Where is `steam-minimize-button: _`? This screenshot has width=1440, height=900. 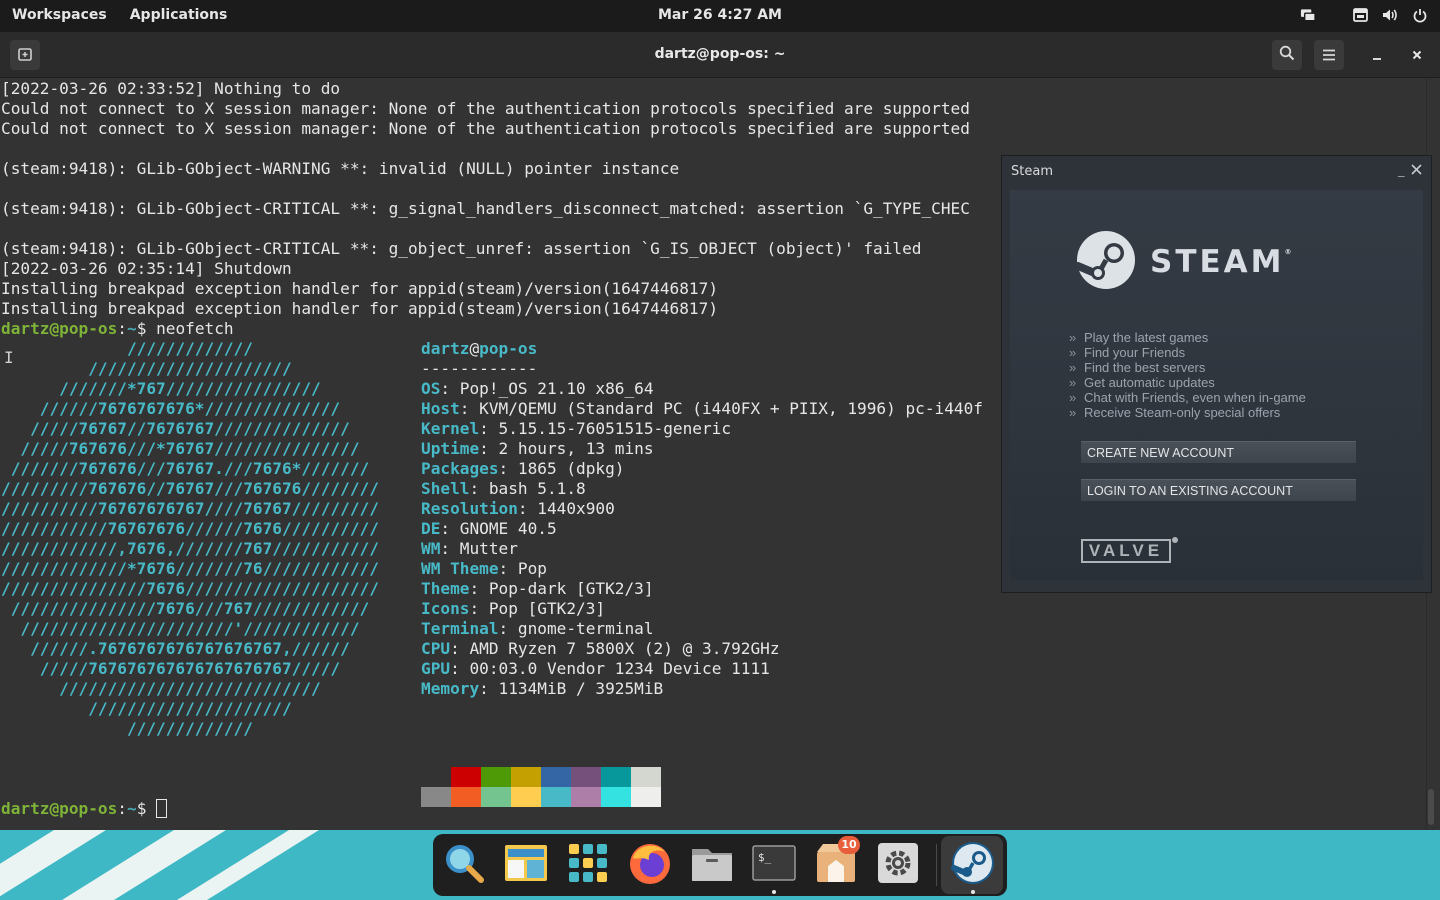
steam-minimize-button: _ is located at coordinates (1401, 170).